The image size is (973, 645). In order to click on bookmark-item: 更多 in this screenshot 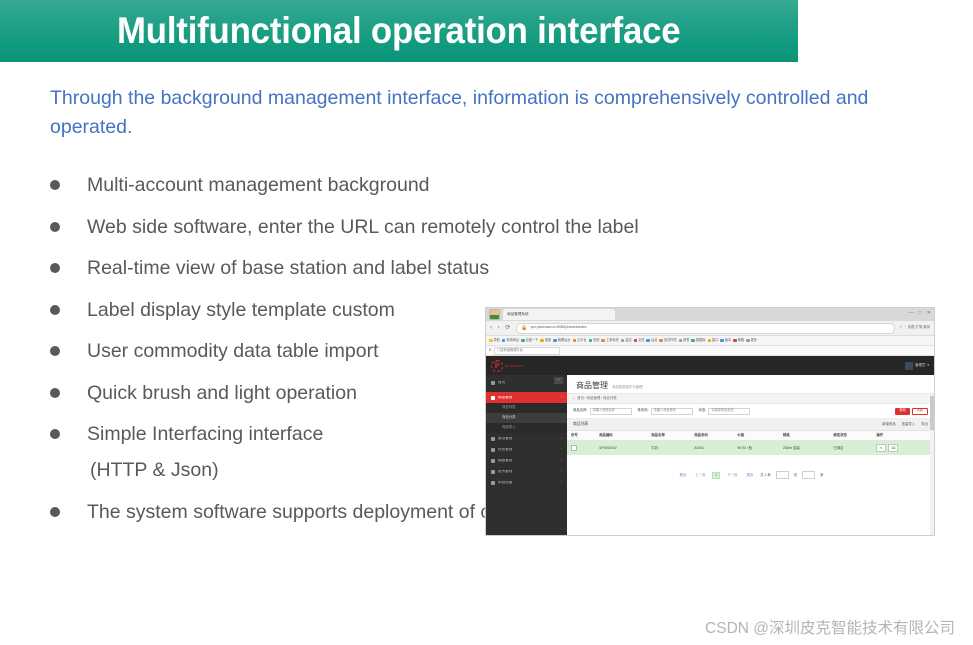, I will do `click(751, 340)`.